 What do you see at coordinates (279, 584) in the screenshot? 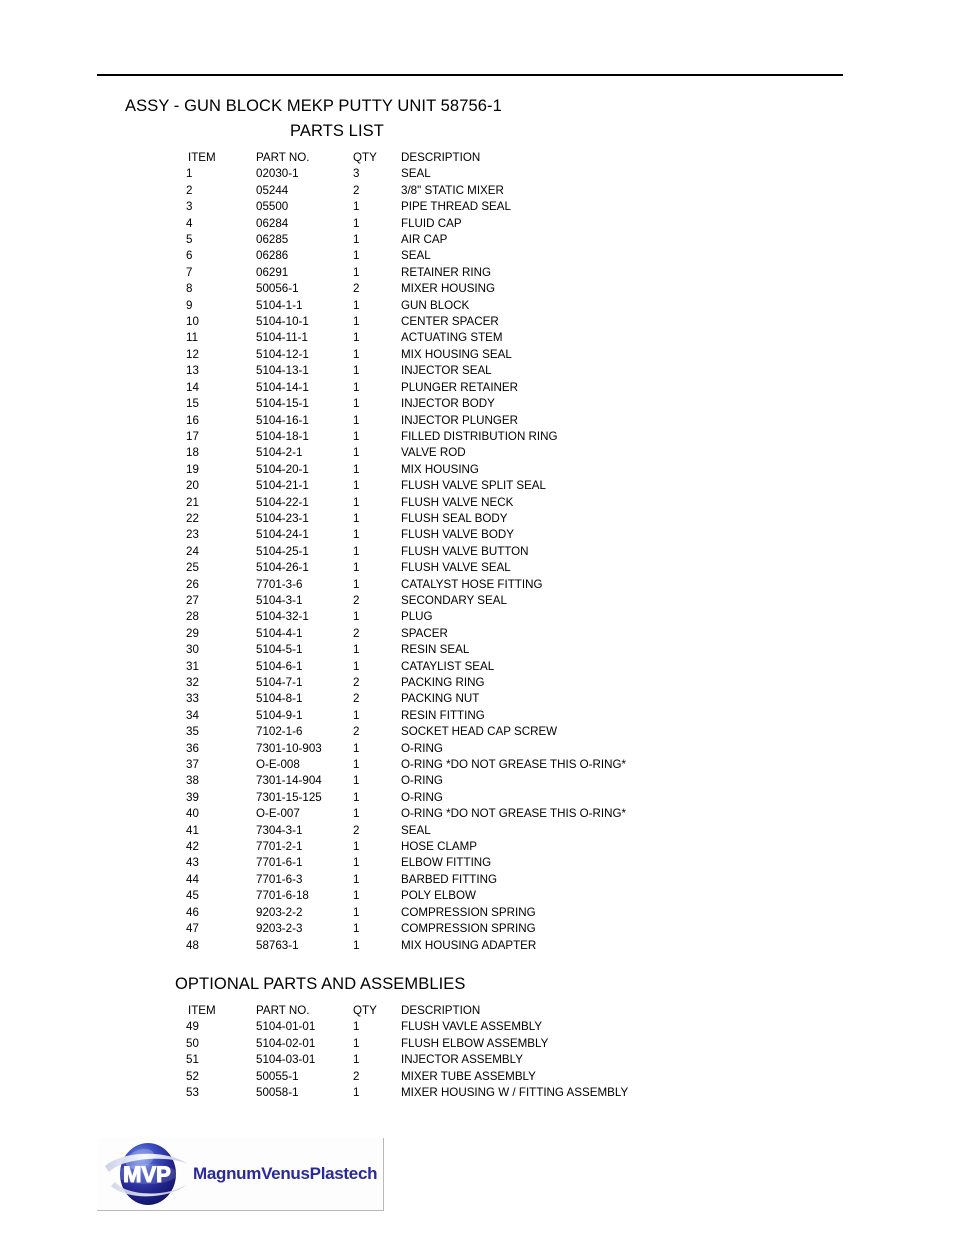
I see `part-number: 7701-3-6` at bounding box center [279, 584].